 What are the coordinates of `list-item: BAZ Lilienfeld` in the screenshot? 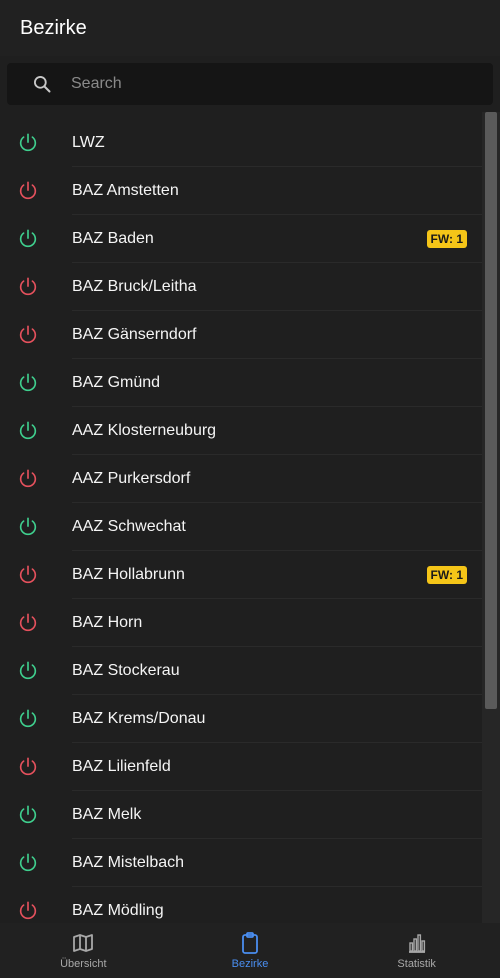 It's located at (241, 767).